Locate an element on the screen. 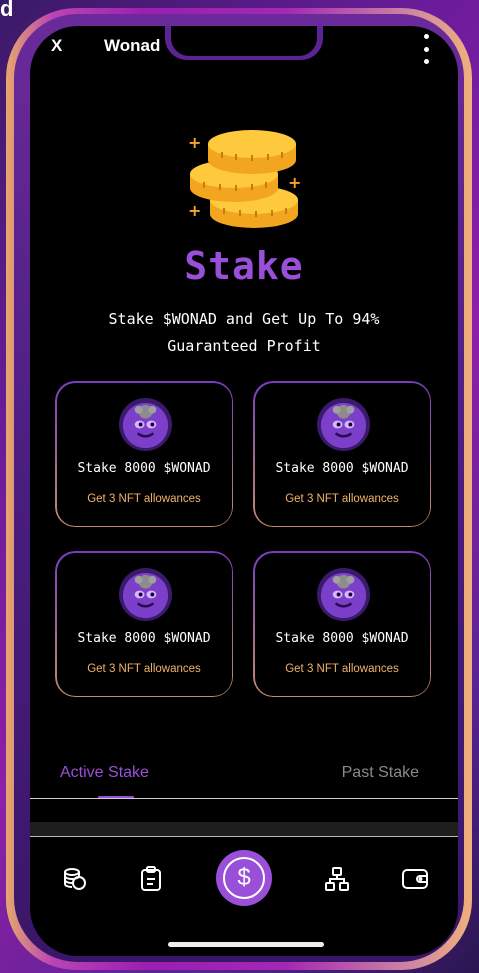 The width and height of the screenshot is (479, 973). tab-past-stake: Past Stake is located at coordinates (380, 773).